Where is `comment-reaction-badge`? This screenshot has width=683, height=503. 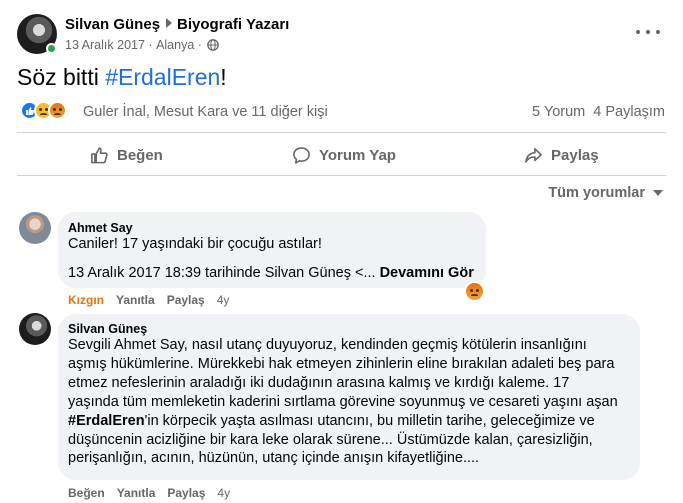
comment-reaction-badge is located at coordinates (474, 291).